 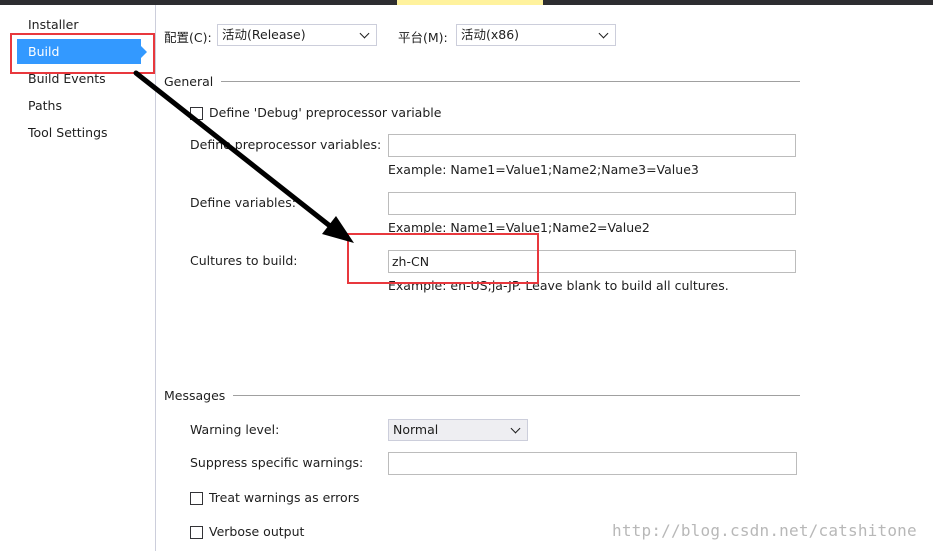 What do you see at coordinates (764, 530) in the screenshot?
I see `watermark: http://blog.csdn.net/catshitone` at bounding box center [764, 530].